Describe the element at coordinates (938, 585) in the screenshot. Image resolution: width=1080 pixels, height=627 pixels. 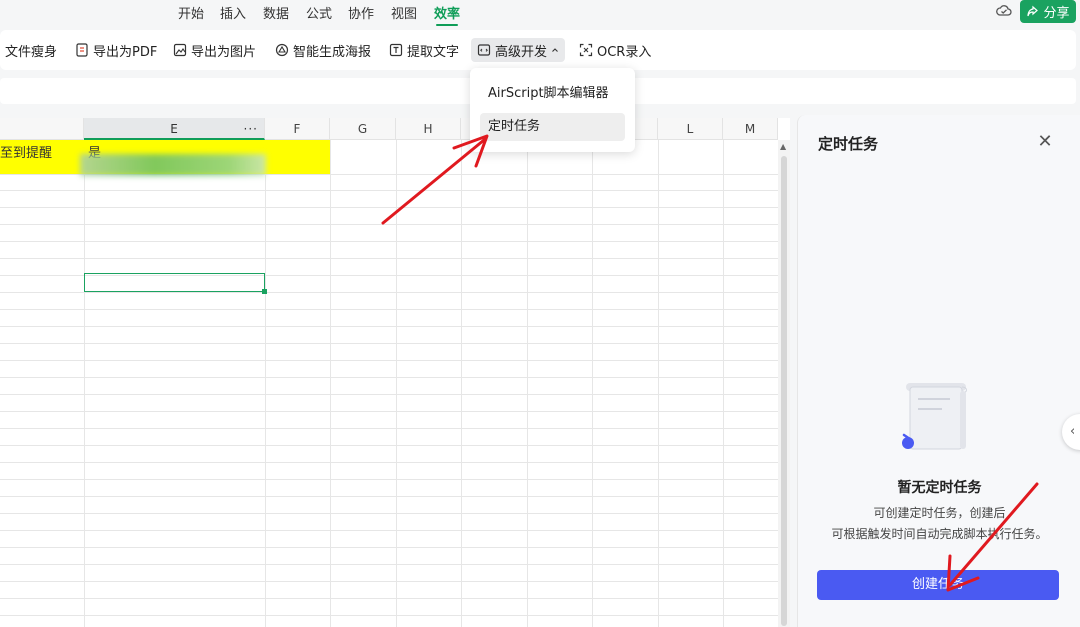
I see `create-task-button: 创建任务` at that location.